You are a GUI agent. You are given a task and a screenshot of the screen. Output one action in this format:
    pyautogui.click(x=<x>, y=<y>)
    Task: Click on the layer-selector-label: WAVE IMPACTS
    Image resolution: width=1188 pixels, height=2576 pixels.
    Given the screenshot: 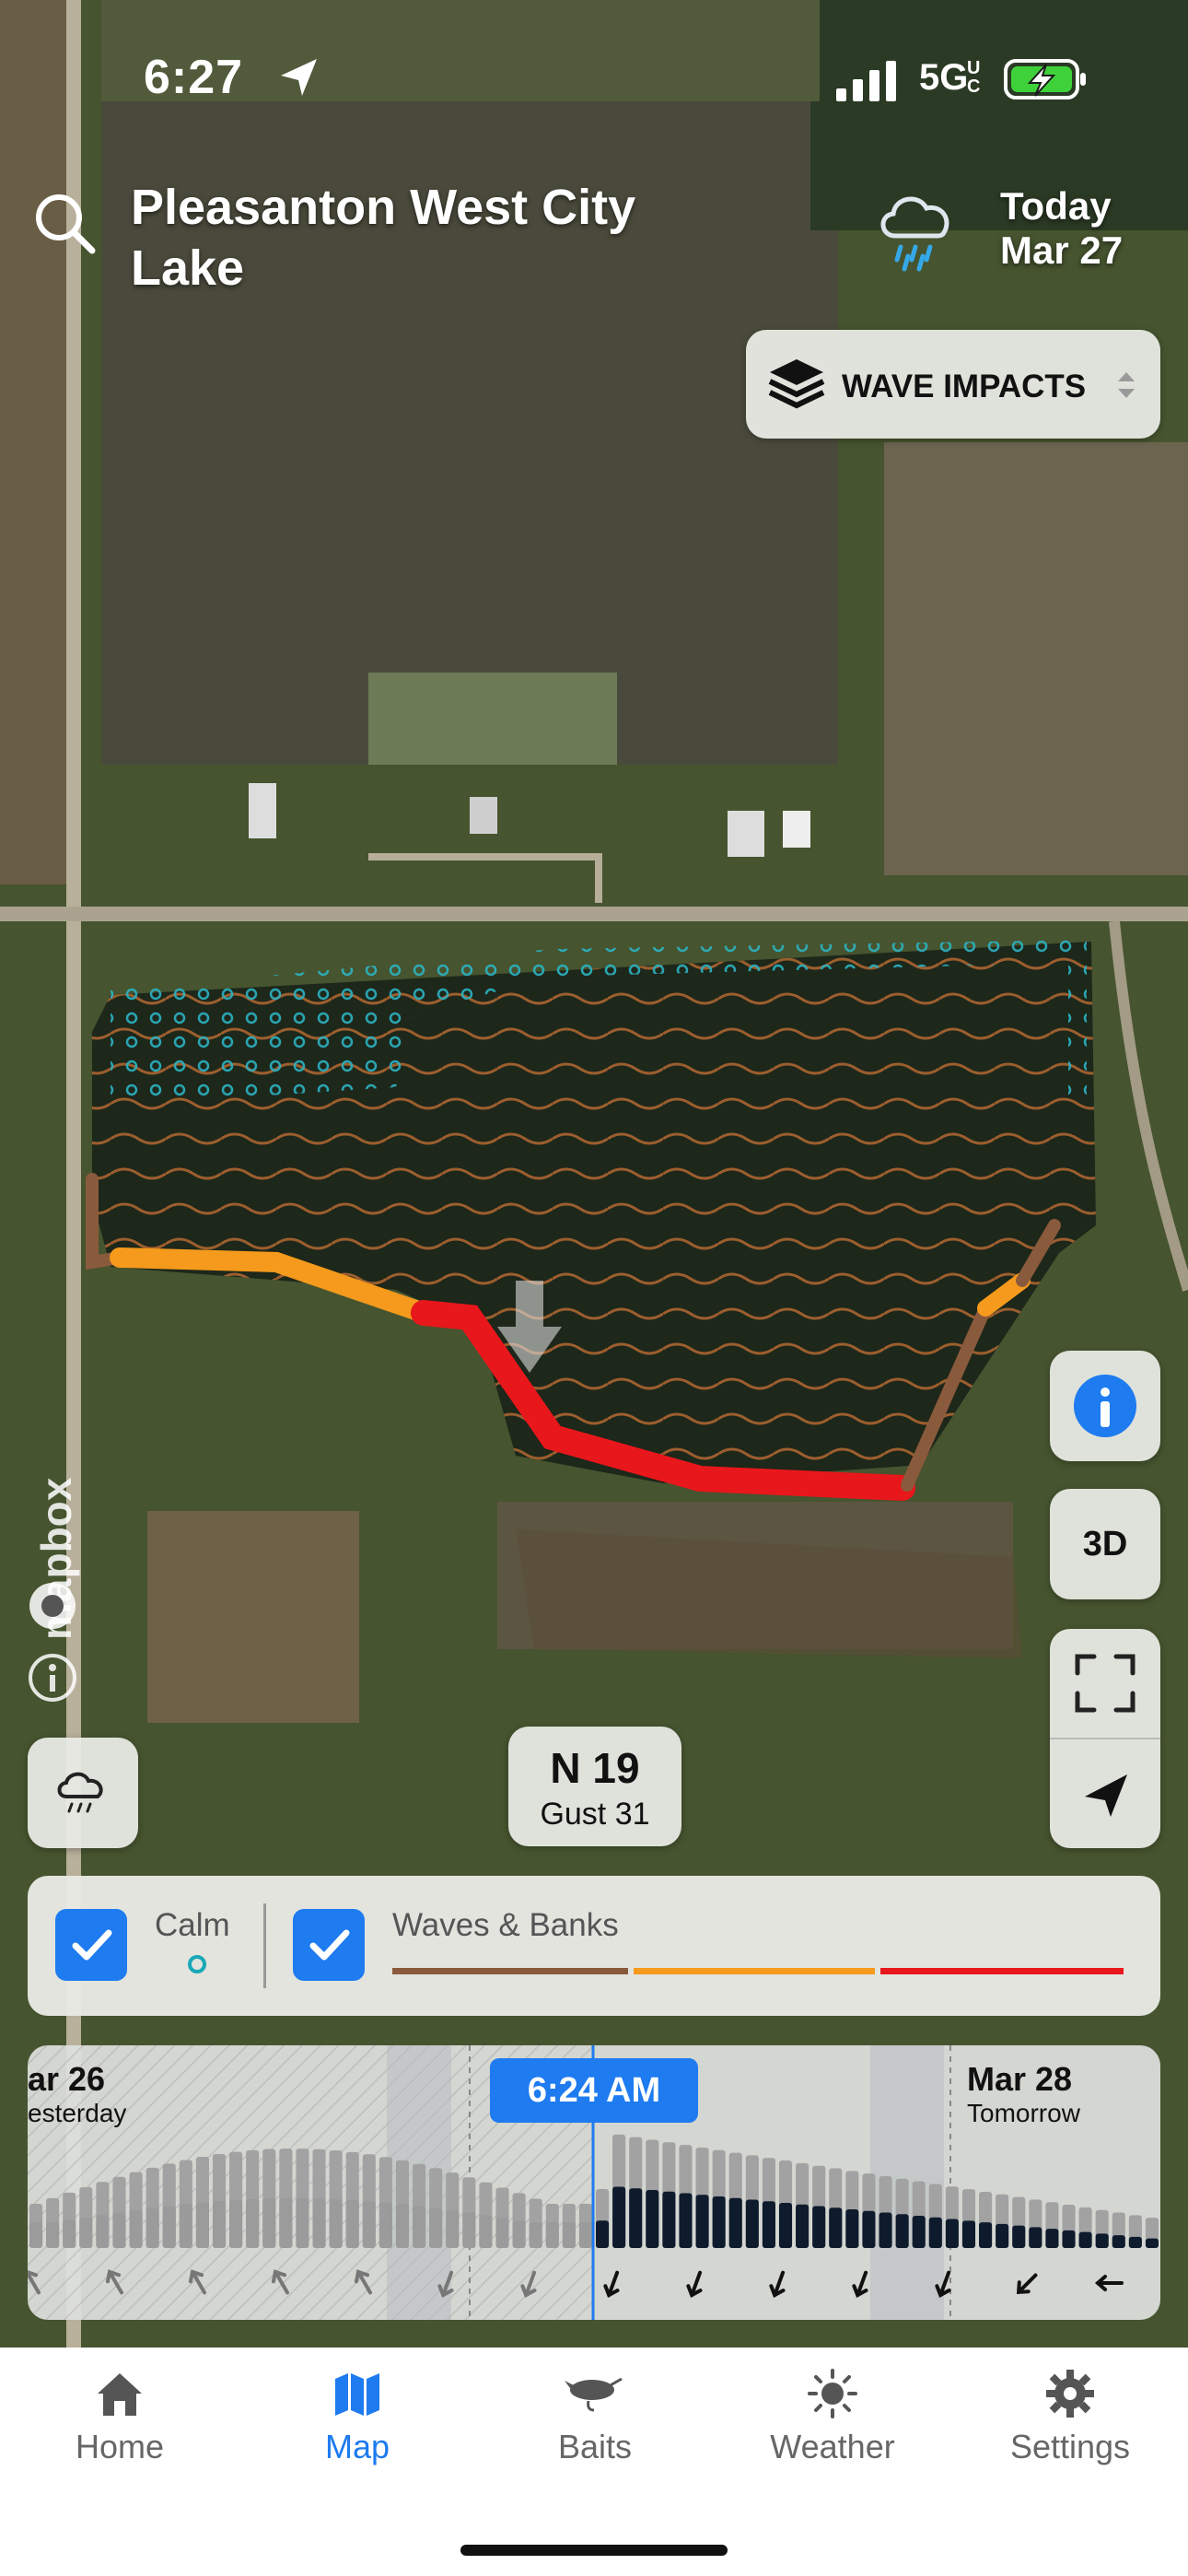 What is the action you would take?
    pyautogui.click(x=964, y=386)
    